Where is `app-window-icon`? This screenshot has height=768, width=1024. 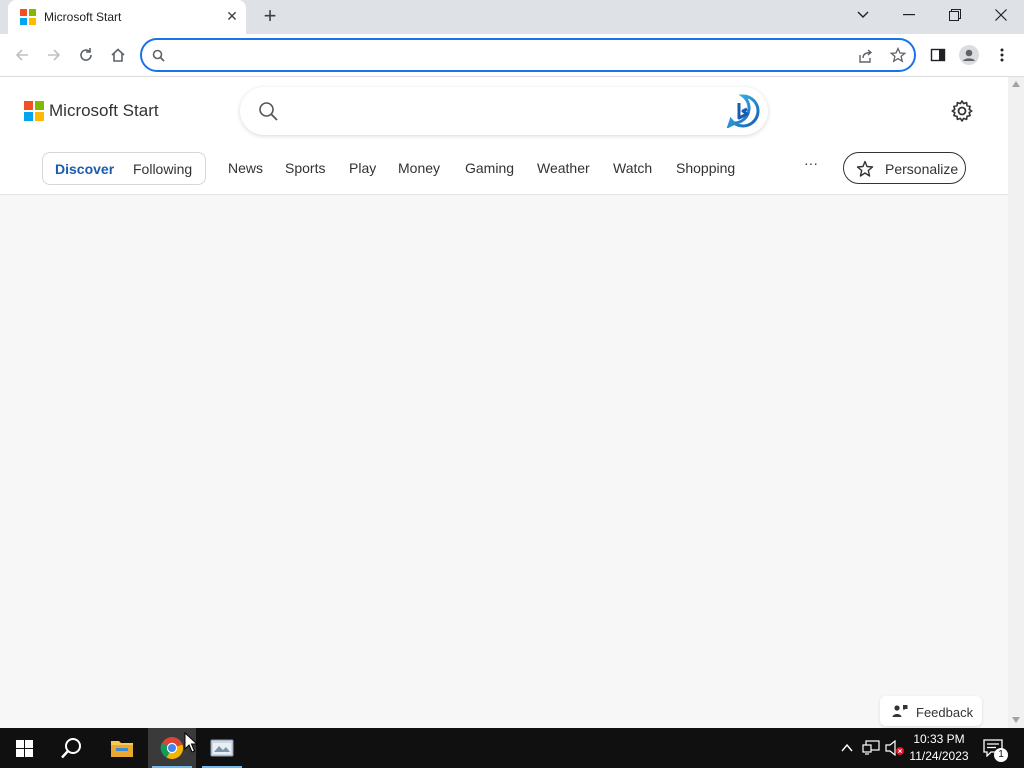 app-window-icon is located at coordinates (222, 748).